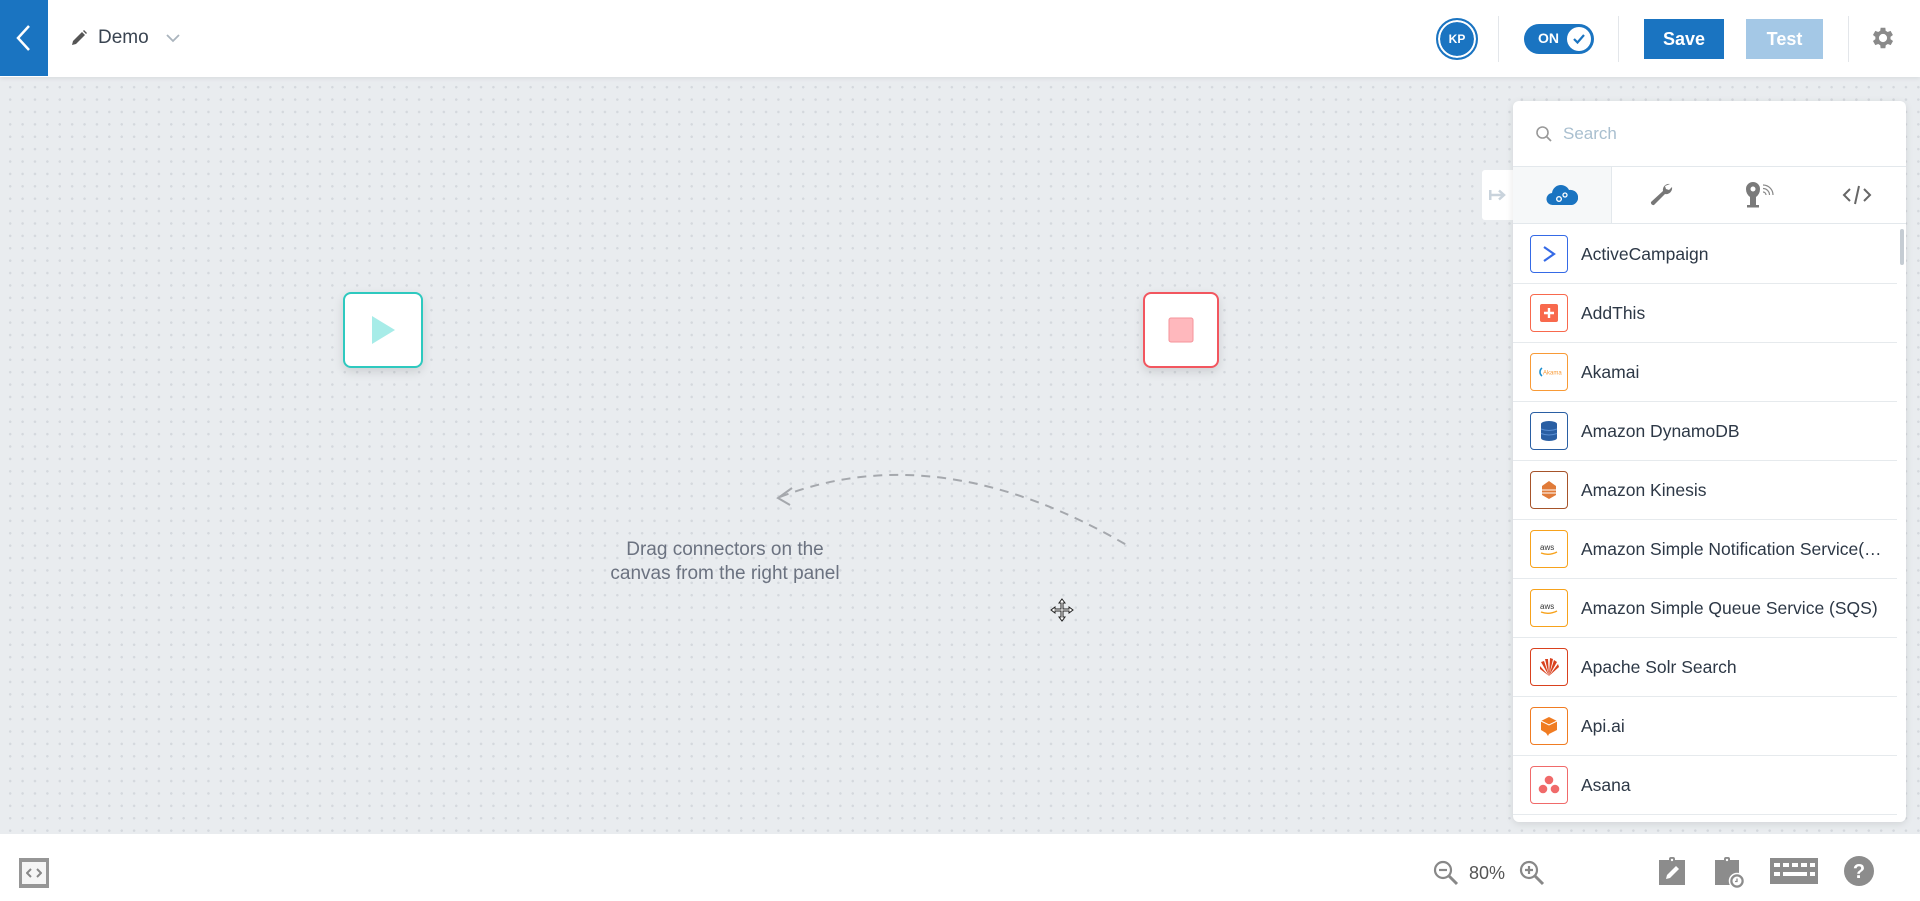 The image size is (1920, 901). What do you see at coordinates (1606, 784) in the screenshot?
I see `item-label: Asana` at bounding box center [1606, 784].